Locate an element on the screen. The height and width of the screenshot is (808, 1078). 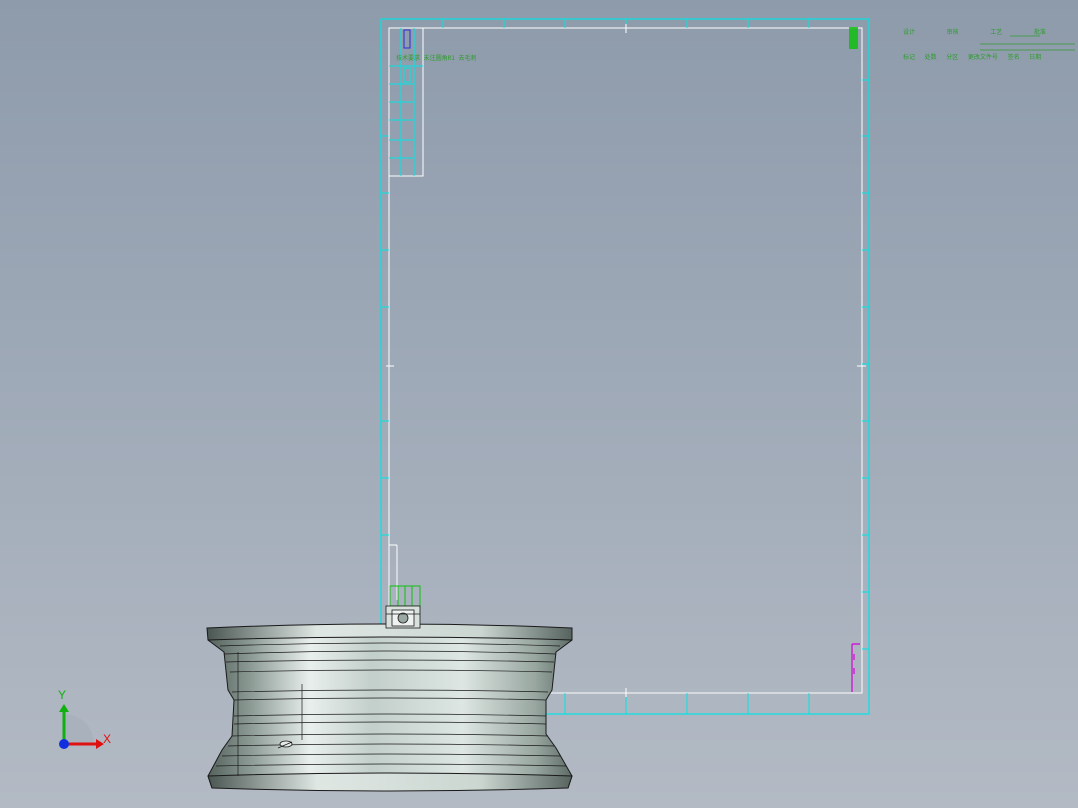
zone-ticks-left is located at coordinates (385, 335).